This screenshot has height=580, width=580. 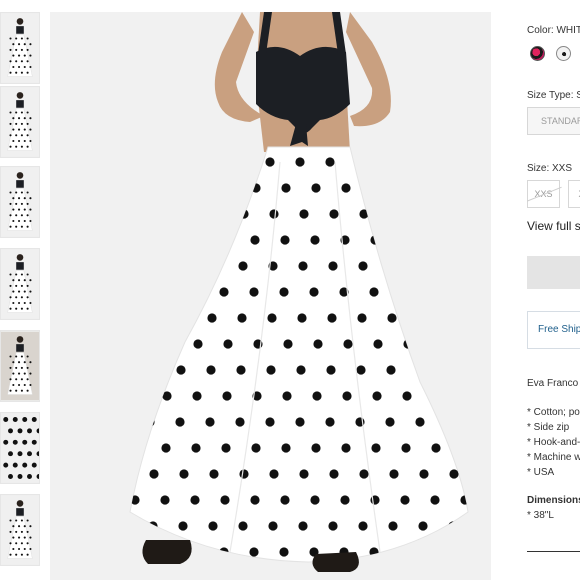 I want to click on brand-line: Eva Franco, so click(x=553, y=383).